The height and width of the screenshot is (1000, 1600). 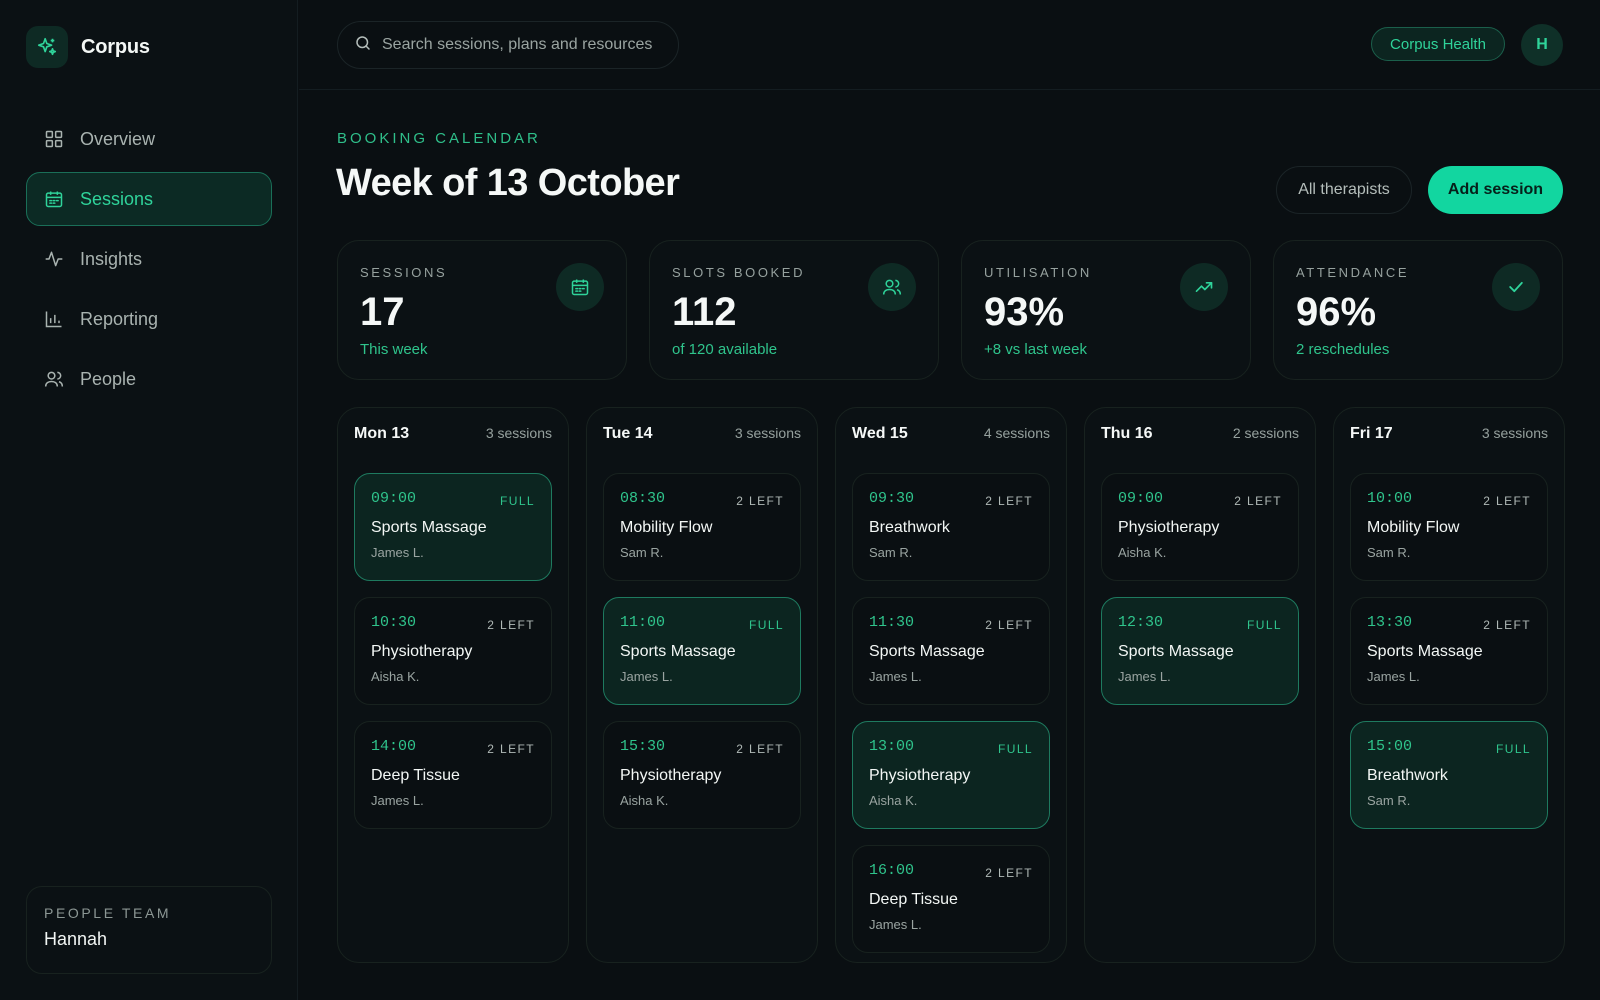 What do you see at coordinates (1127, 433) in the screenshot?
I see `day-name: Thu 16` at bounding box center [1127, 433].